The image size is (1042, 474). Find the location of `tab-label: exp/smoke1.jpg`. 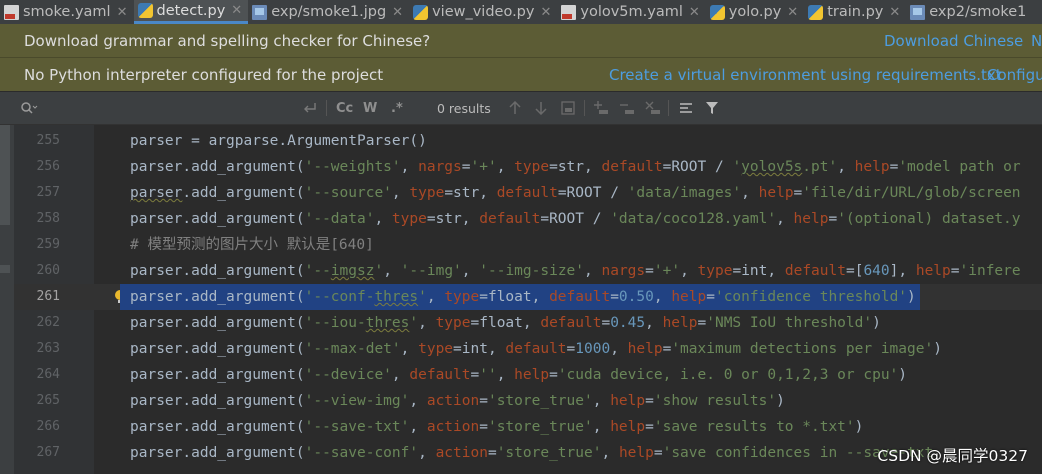

tab-label: exp/smoke1.jpg is located at coordinates (329, 12).